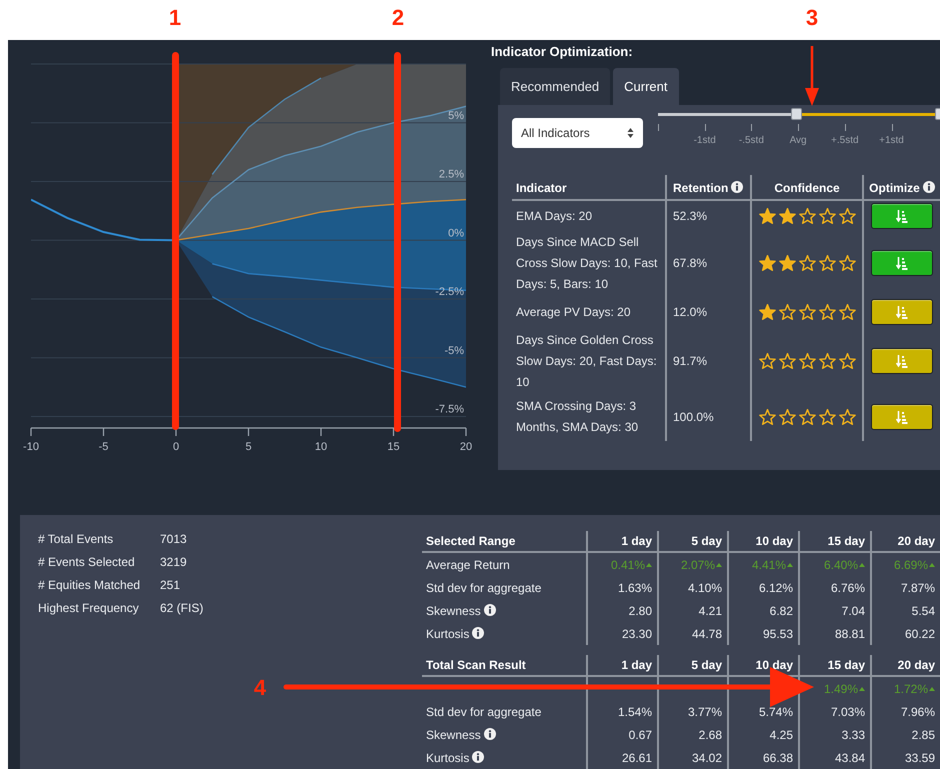  What do you see at coordinates (573, 312) in the screenshot?
I see `table-cell-text: Average PV Days: 20` at bounding box center [573, 312].